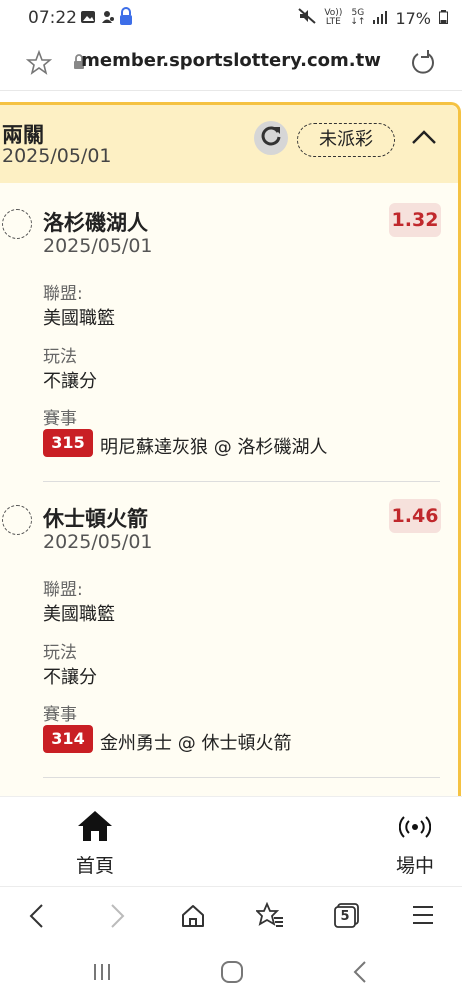 Image resolution: width=462 pixels, height=1000 pixels. I want to click on payout-status-badge: 未派彩, so click(346, 140).